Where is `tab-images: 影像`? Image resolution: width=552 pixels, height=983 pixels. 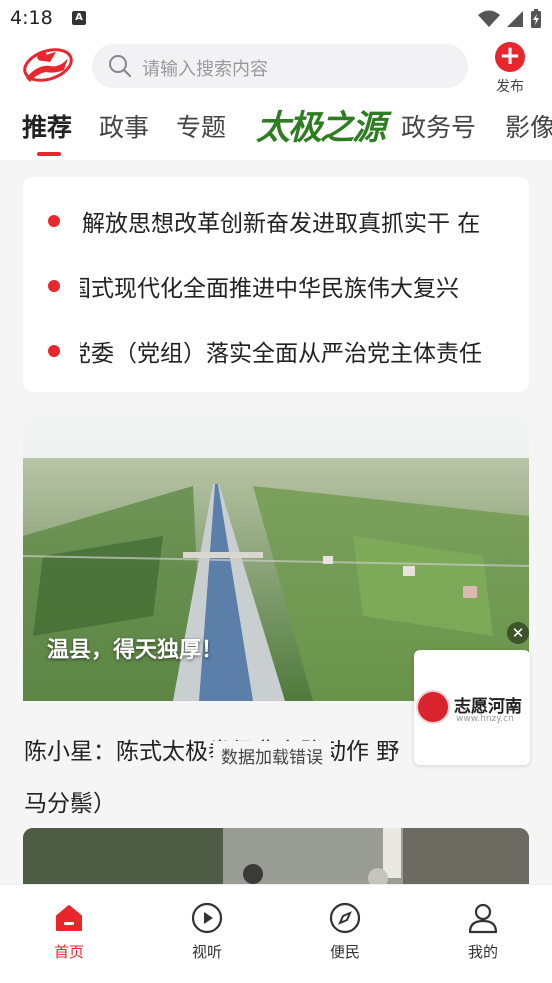 tab-images: 影像 is located at coordinates (528, 126).